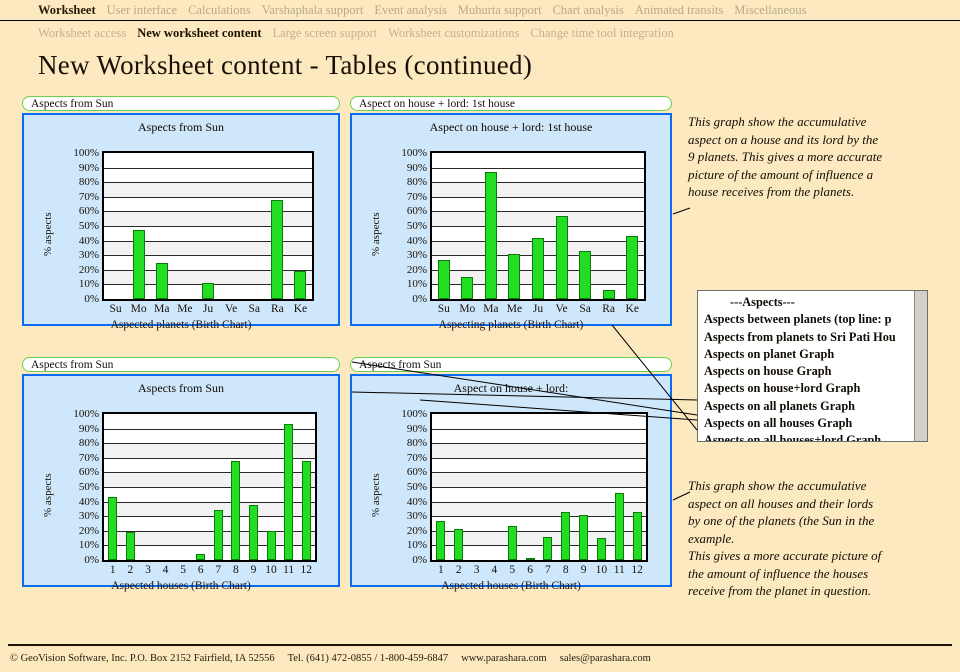 The width and height of the screenshot is (960, 672). Describe the element at coordinates (585, 309) in the screenshot. I see `x-tick-label: Sa` at that location.